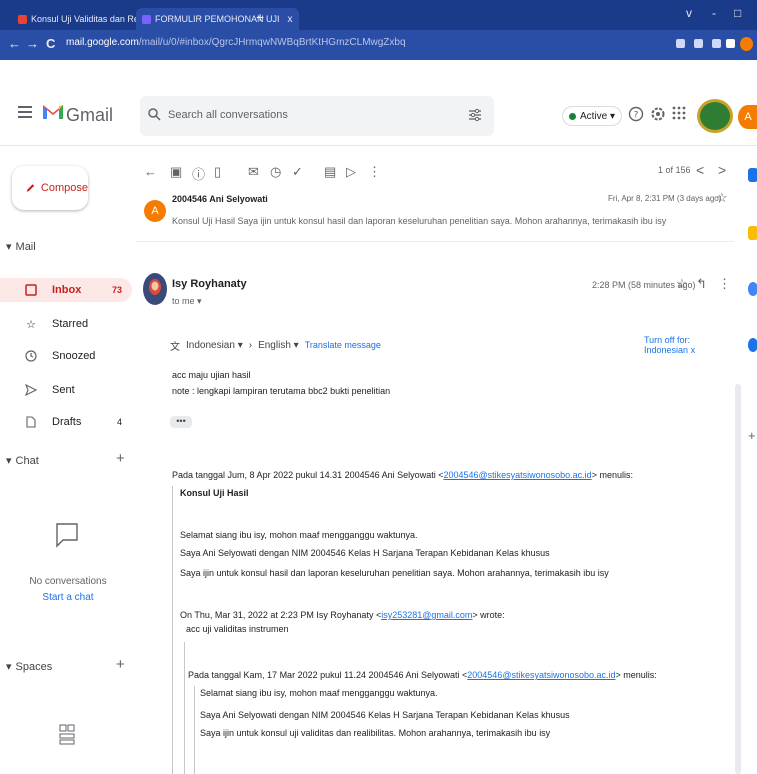 Image resolution: width=757 pixels, height=774 pixels. Describe the element at coordinates (150, 171) in the screenshot. I see `back-to-inbox-icon: ←` at that location.